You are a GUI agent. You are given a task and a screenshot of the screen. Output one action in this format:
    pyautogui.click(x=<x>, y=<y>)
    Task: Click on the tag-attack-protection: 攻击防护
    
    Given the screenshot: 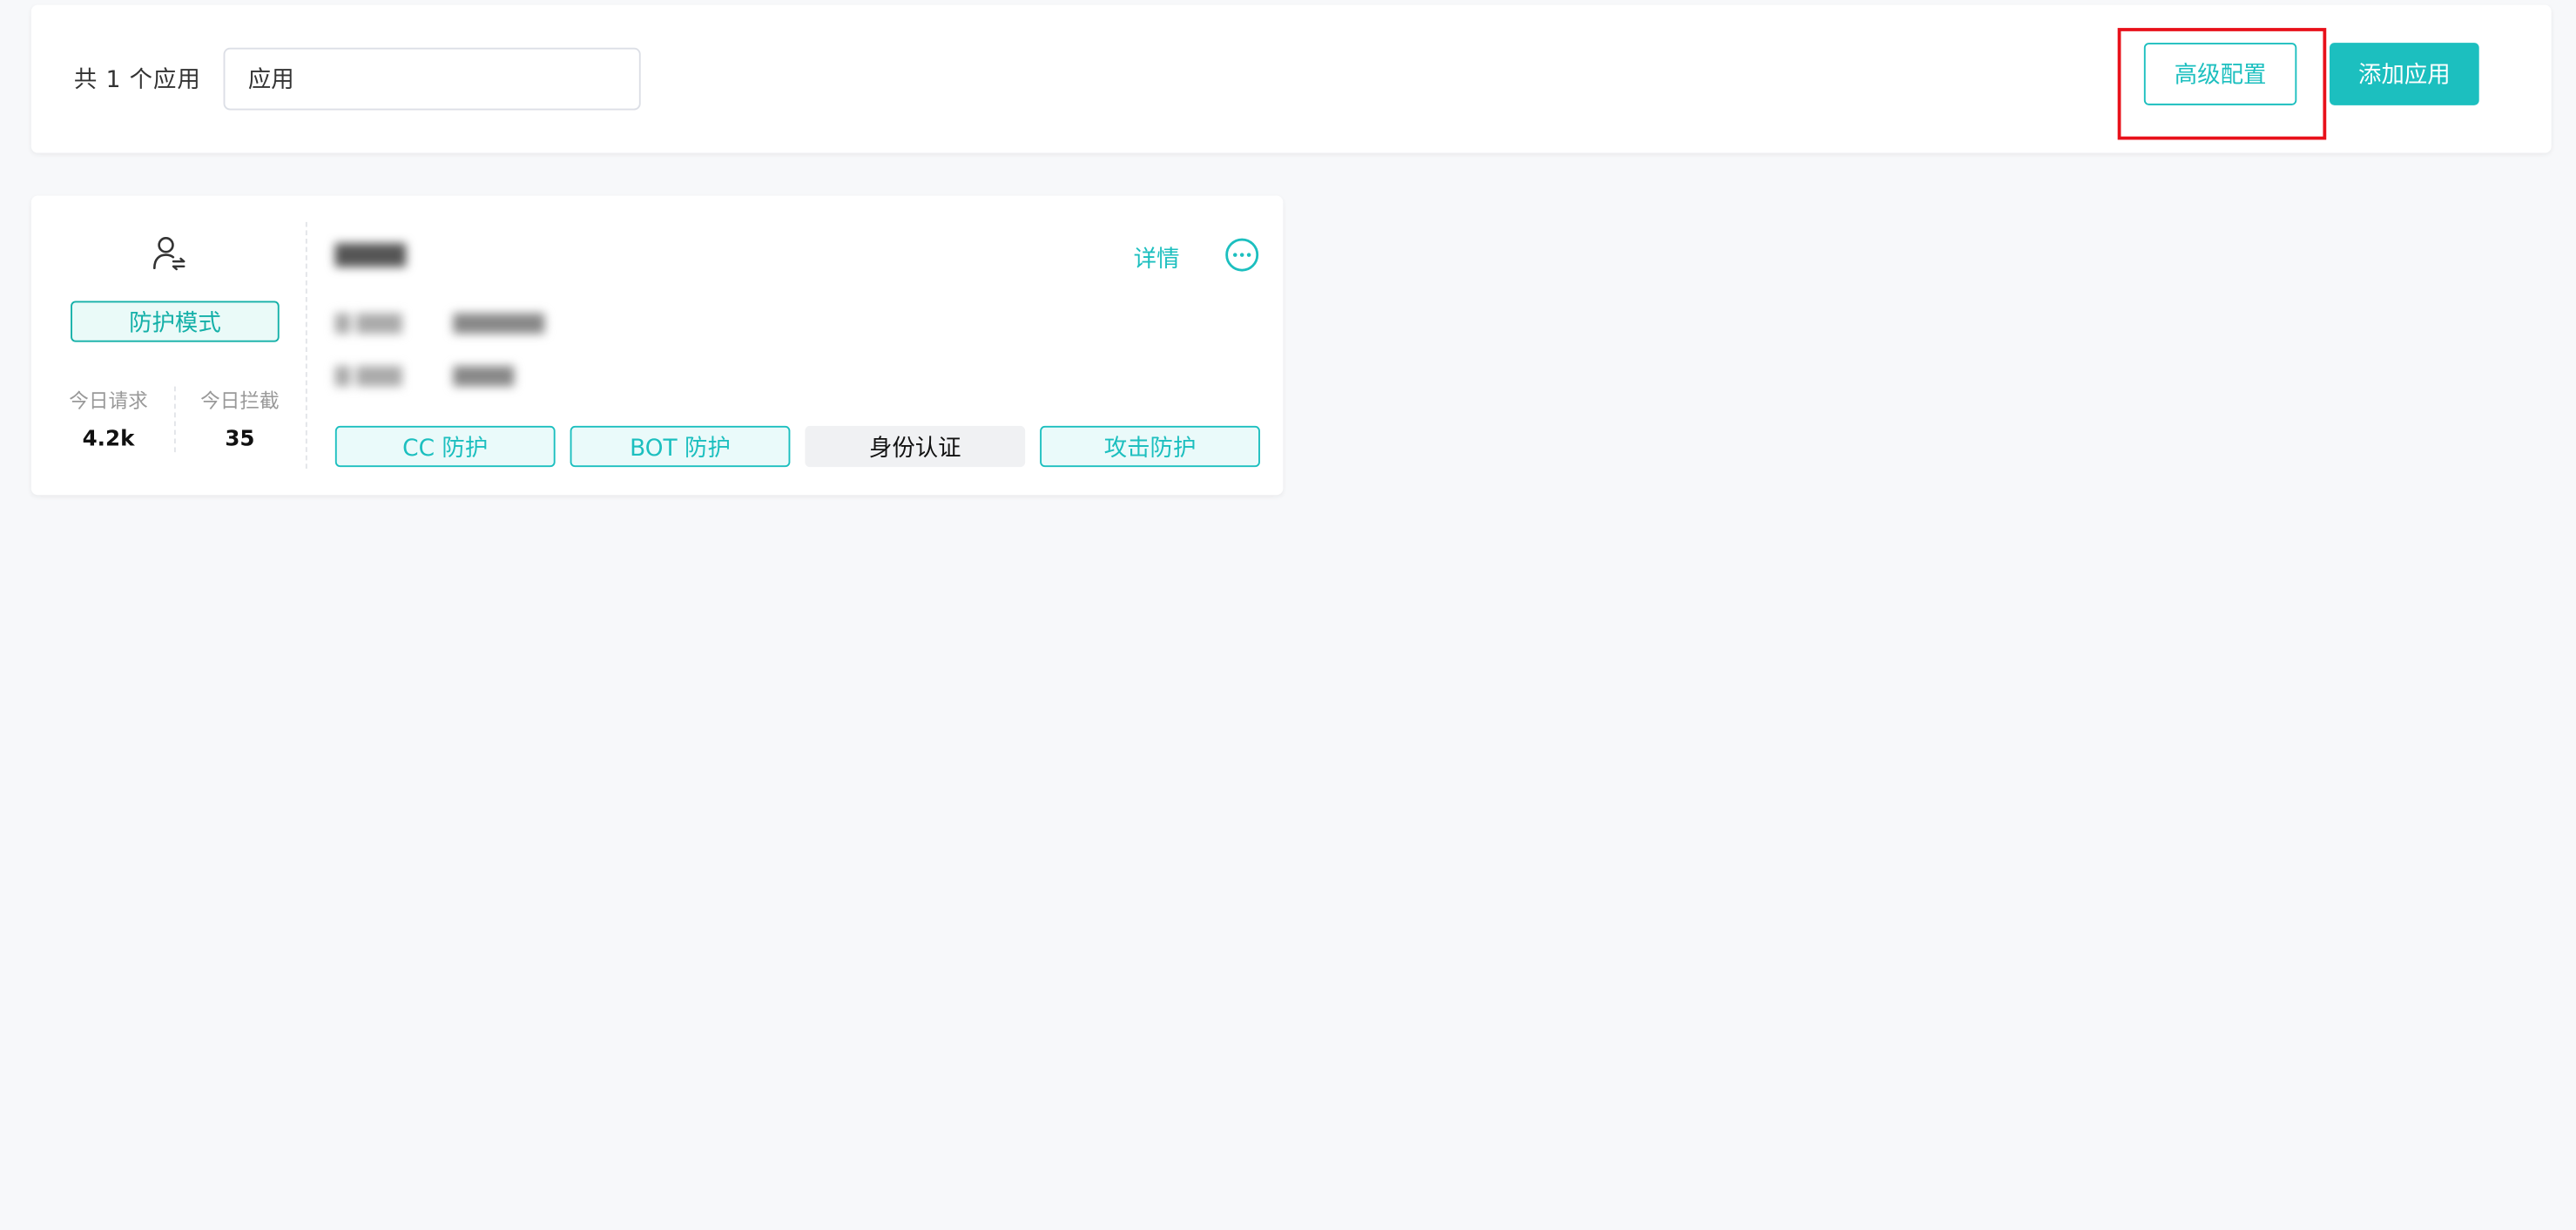 What is the action you would take?
    pyautogui.click(x=1150, y=446)
    